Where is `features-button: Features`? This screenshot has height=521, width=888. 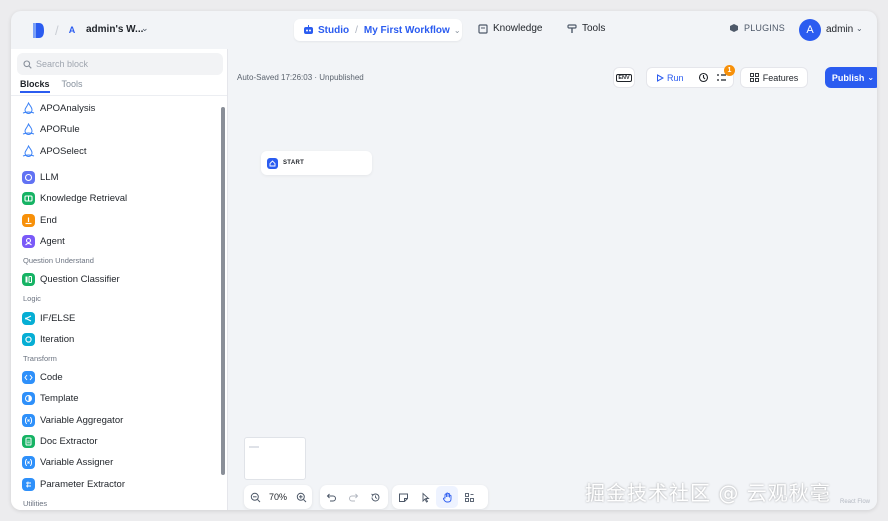
features-button: Features is located at coordinates (774, 77).